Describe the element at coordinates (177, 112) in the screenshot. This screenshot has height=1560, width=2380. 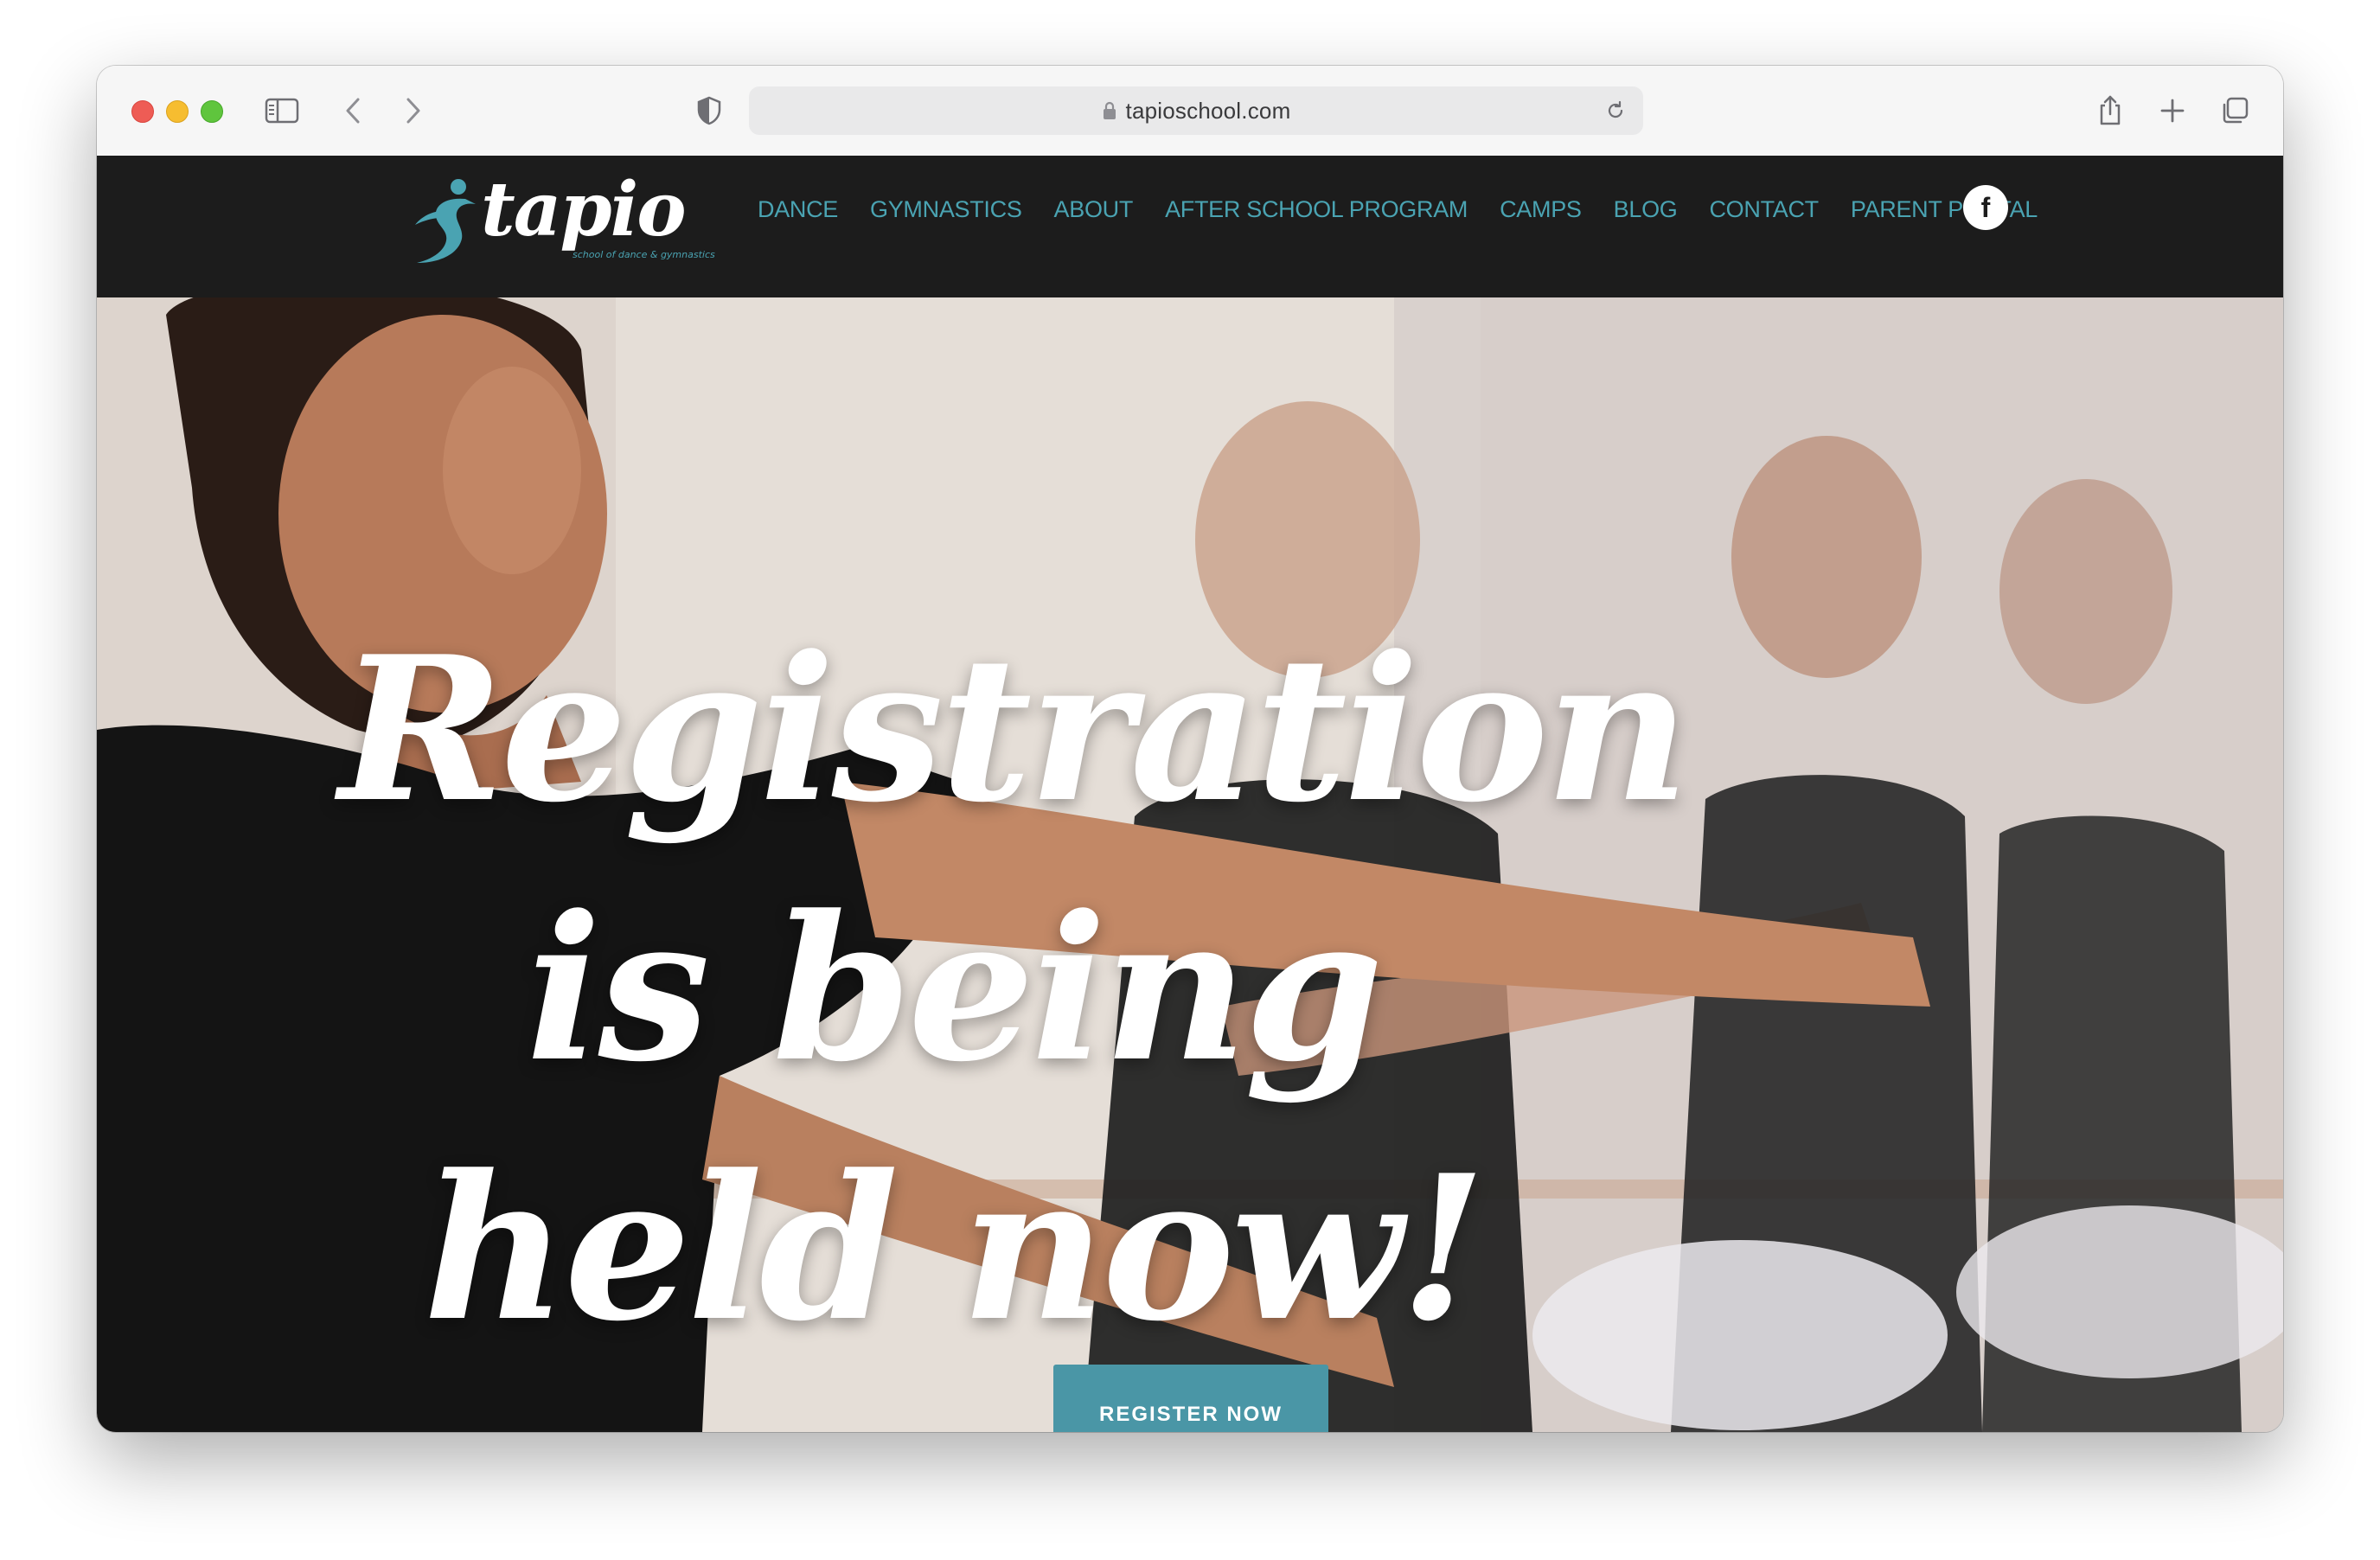
I see `minimize-window-button` at that location.